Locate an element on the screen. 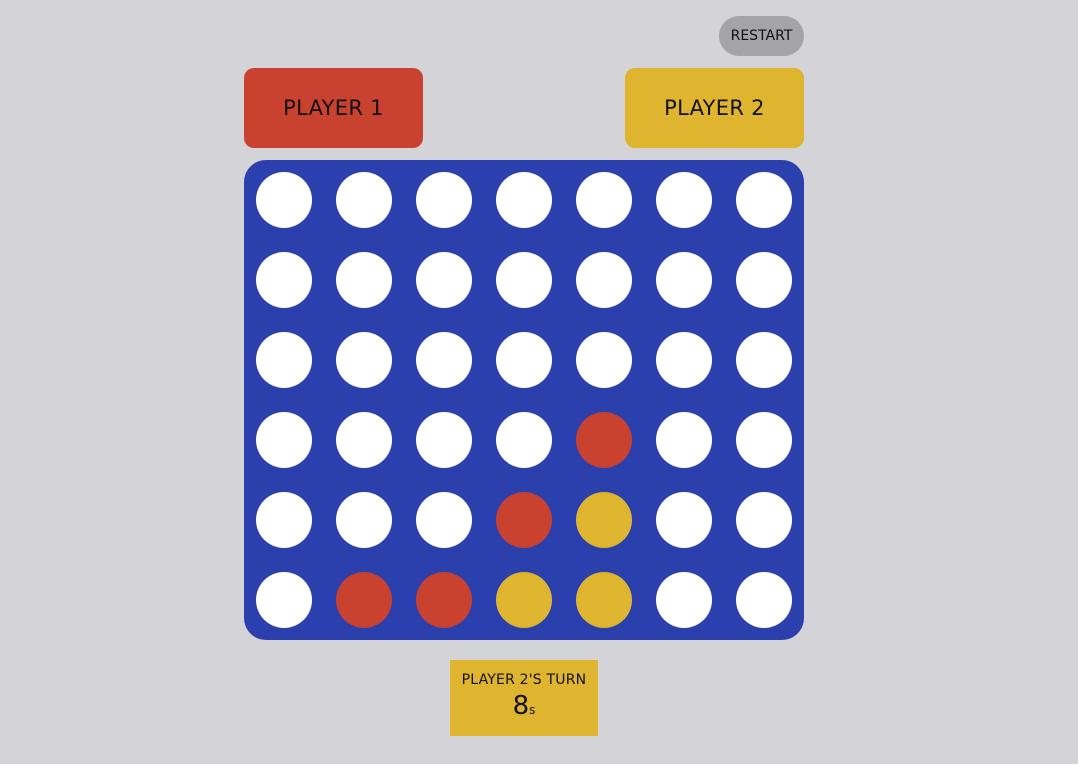  turn-label: PLAYER 2'S TURN is located at coordinates (524, 680).